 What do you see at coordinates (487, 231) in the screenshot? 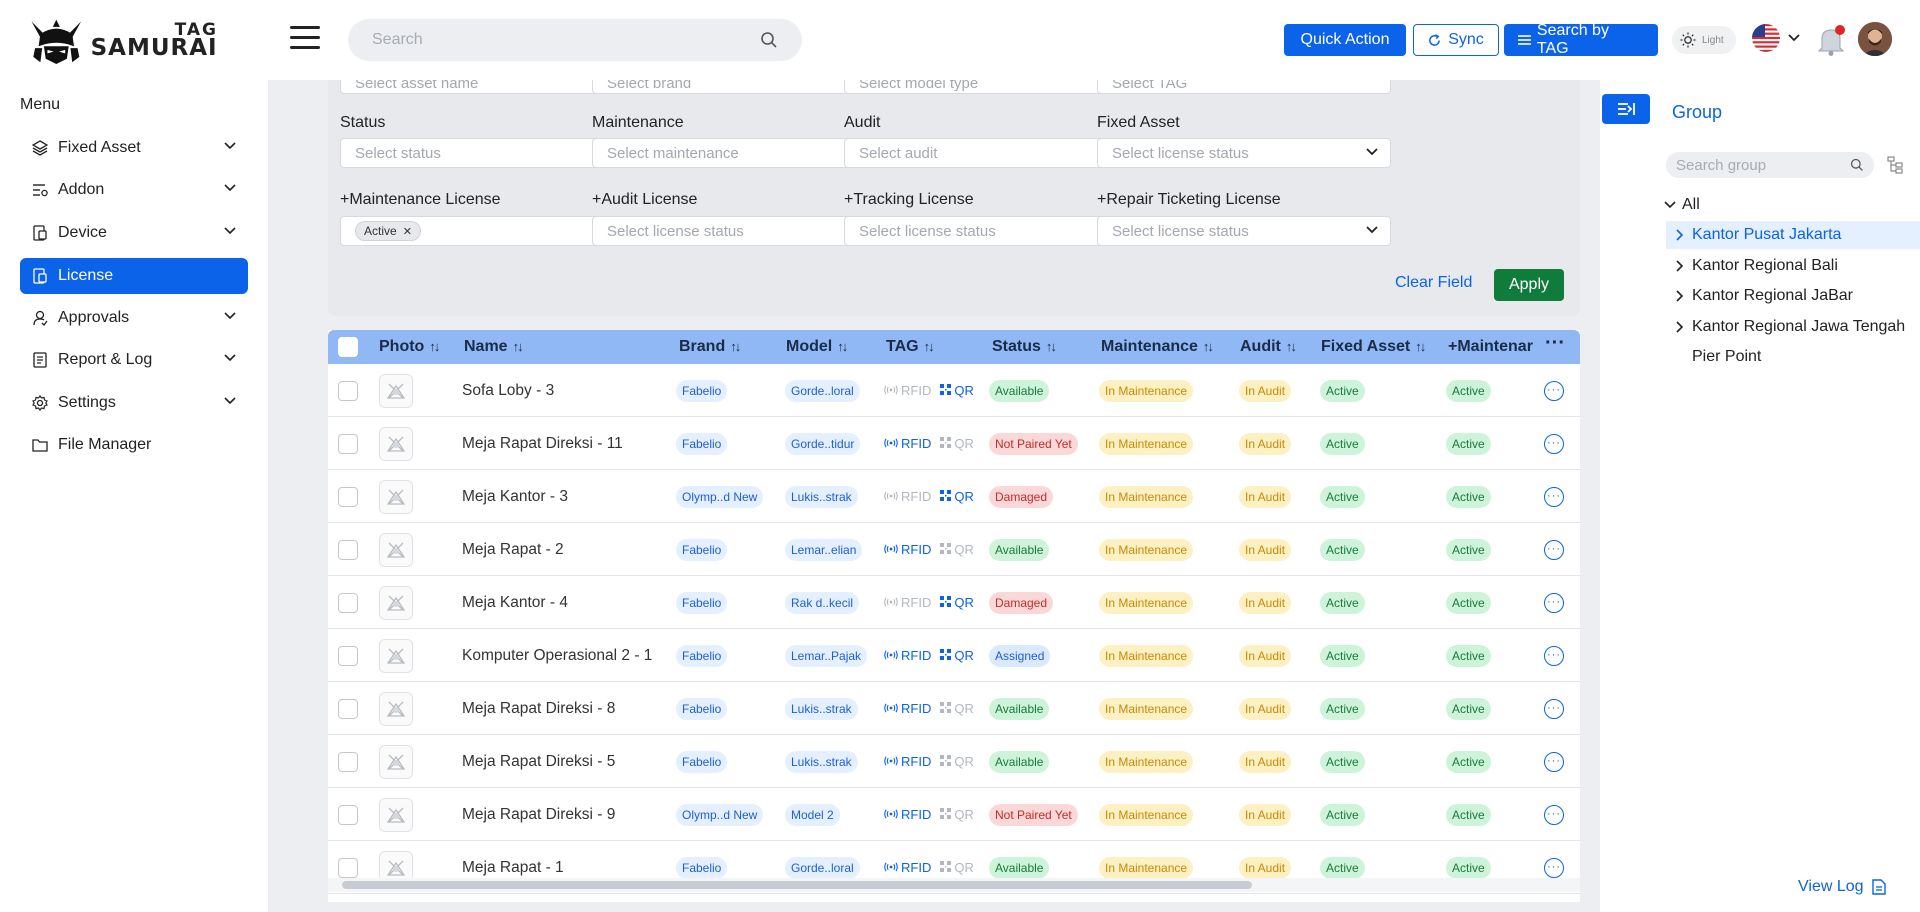
I see `filter-maintenance-license-select: Active ✕` at bounding box center [487, 231].